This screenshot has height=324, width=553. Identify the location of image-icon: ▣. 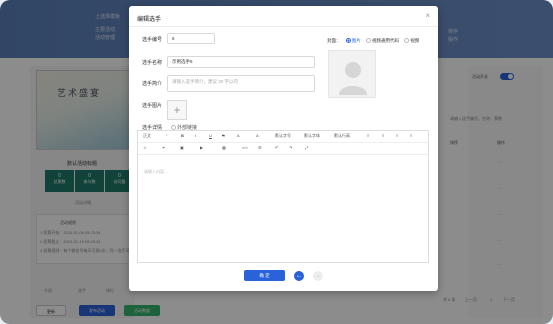
(182, 147).